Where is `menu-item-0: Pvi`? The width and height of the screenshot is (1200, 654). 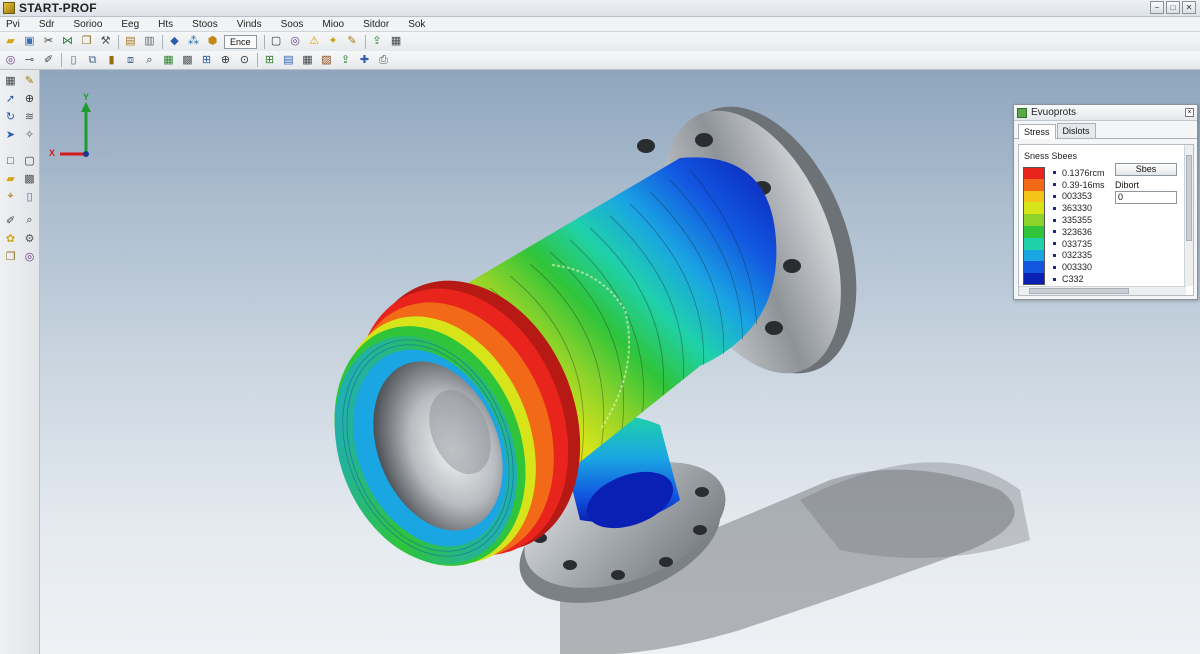 menu-item-0: Pvi is located at coordinates (13, 24).